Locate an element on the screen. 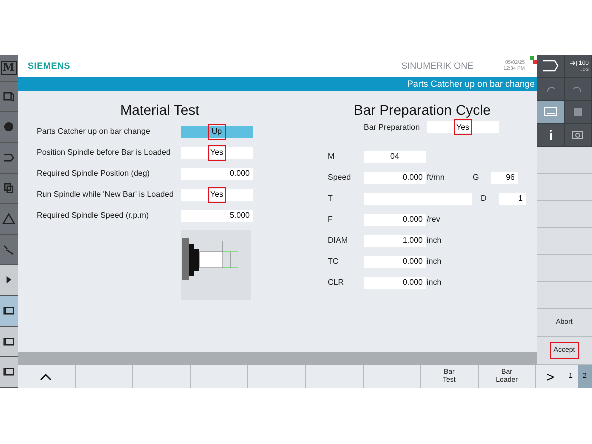  section-title: Bar Preparation Cycle is located at coordinates (422, 110).